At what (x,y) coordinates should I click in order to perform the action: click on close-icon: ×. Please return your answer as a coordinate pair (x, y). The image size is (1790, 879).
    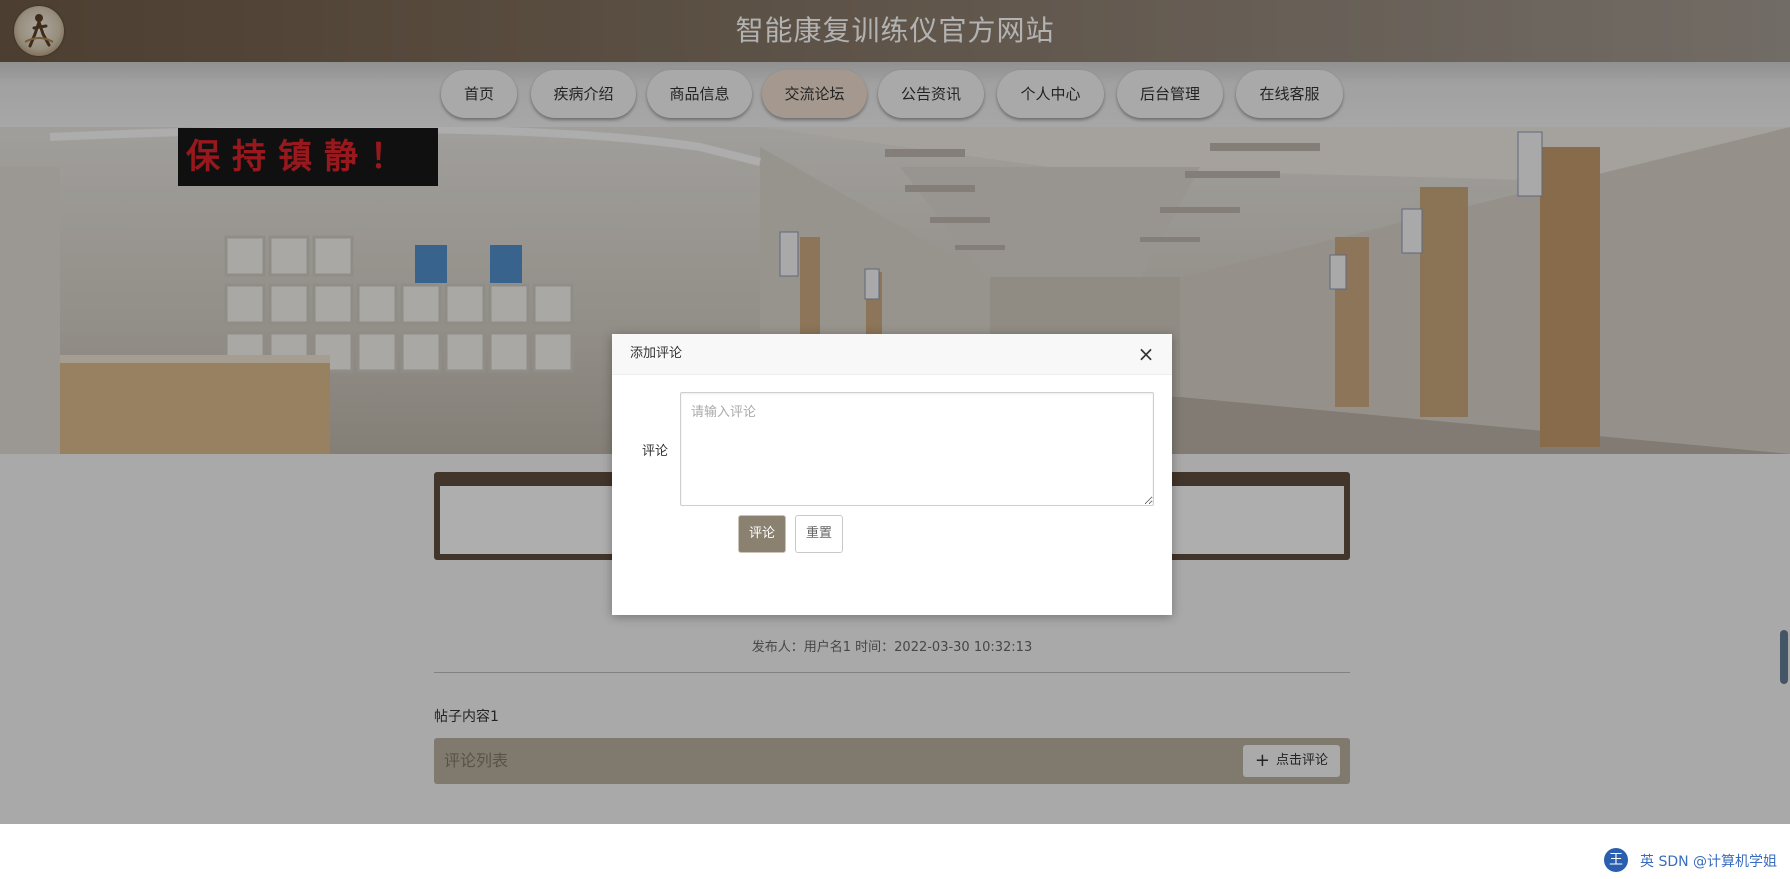
    Looking at the image, I should click on (1146, 354).